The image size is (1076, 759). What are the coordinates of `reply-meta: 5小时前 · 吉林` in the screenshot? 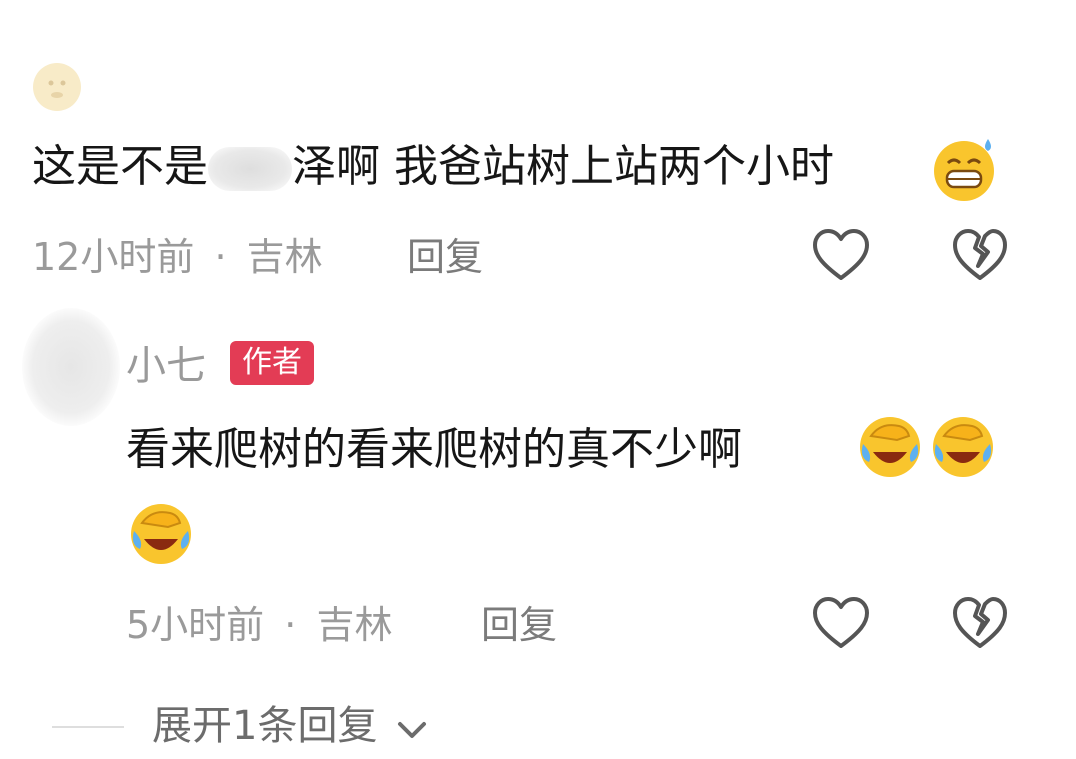 It's located at (259, 625).